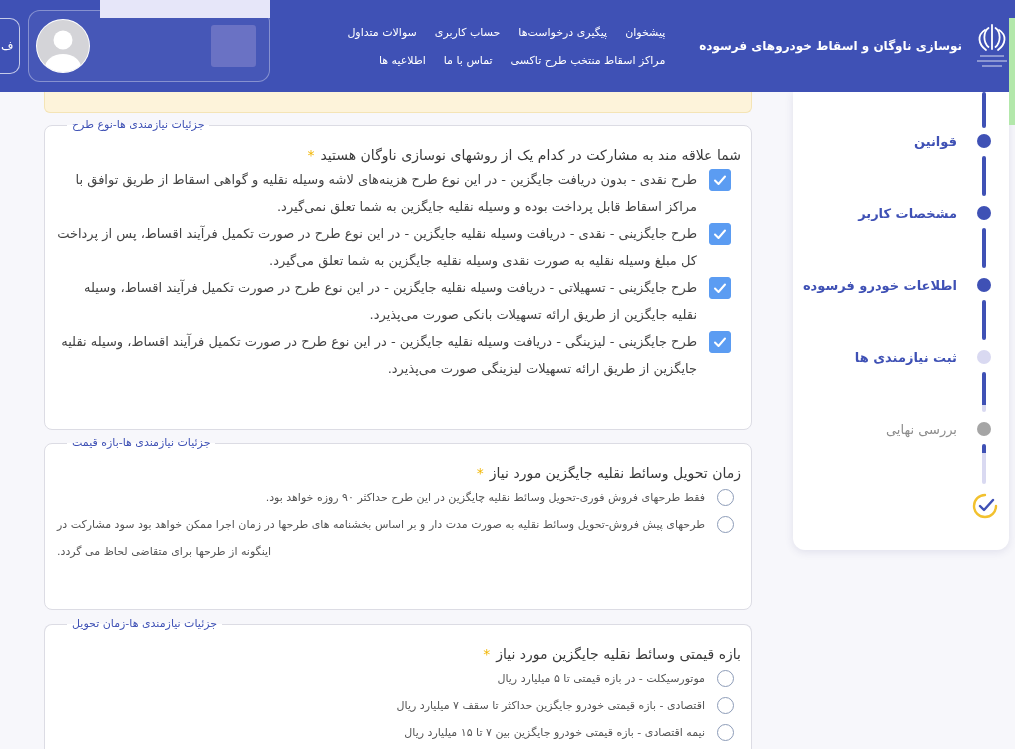 This screenshot has height=749, width=1015. I want to click on question-label: شما علاقه مند به مشارکت در کدام یک از روشهای نوسازی ناوگان هستید, so click(530, 155).